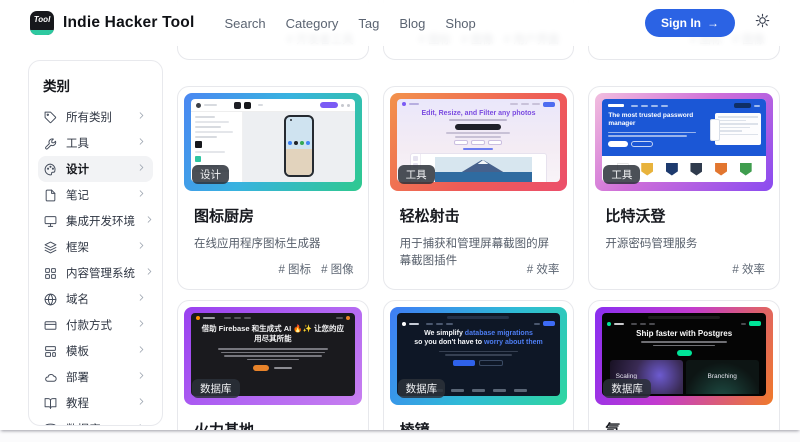 Image resolution: width=800 pixels, height=442 pixels. Describe the element at coordinates (100, 274) in the screenshot. I see `sidebar-item-label: 内容管理系统` at that location.